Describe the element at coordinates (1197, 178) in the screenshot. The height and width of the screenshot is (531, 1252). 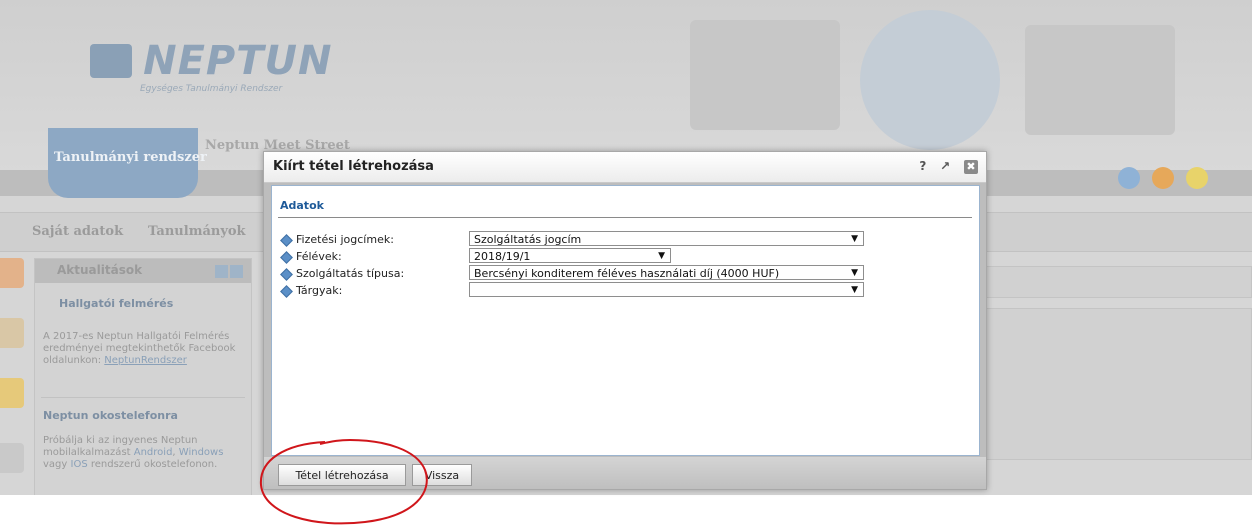
I see `smiley-icon` at that location.